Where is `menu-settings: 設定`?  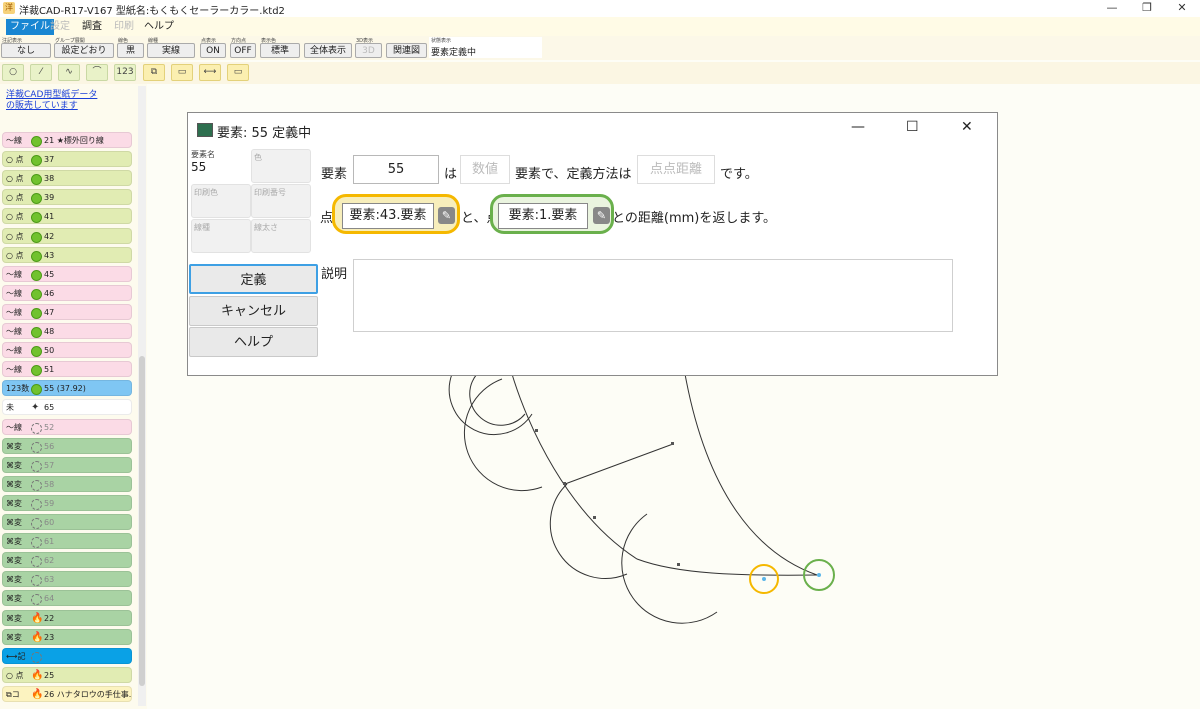
menu-settings: 設定 is located at coordinates (60, 27).